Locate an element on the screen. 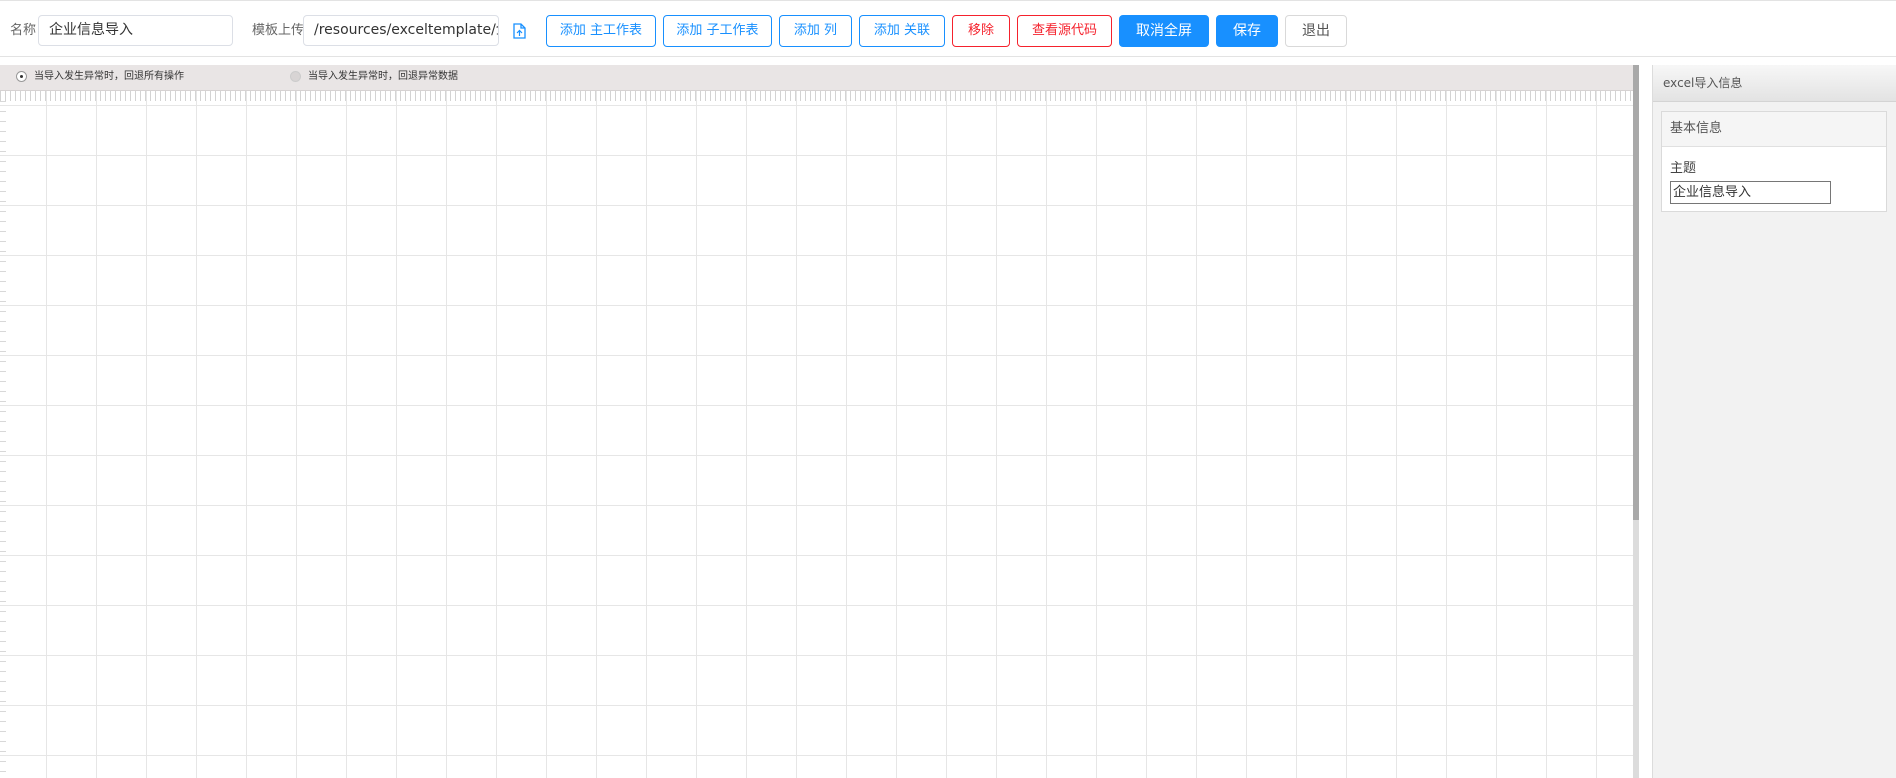 The width and height of the screenshot is (1896, 778). add-main-sheet-button: 添加 主工作表 is located at coordinates (601, 31).